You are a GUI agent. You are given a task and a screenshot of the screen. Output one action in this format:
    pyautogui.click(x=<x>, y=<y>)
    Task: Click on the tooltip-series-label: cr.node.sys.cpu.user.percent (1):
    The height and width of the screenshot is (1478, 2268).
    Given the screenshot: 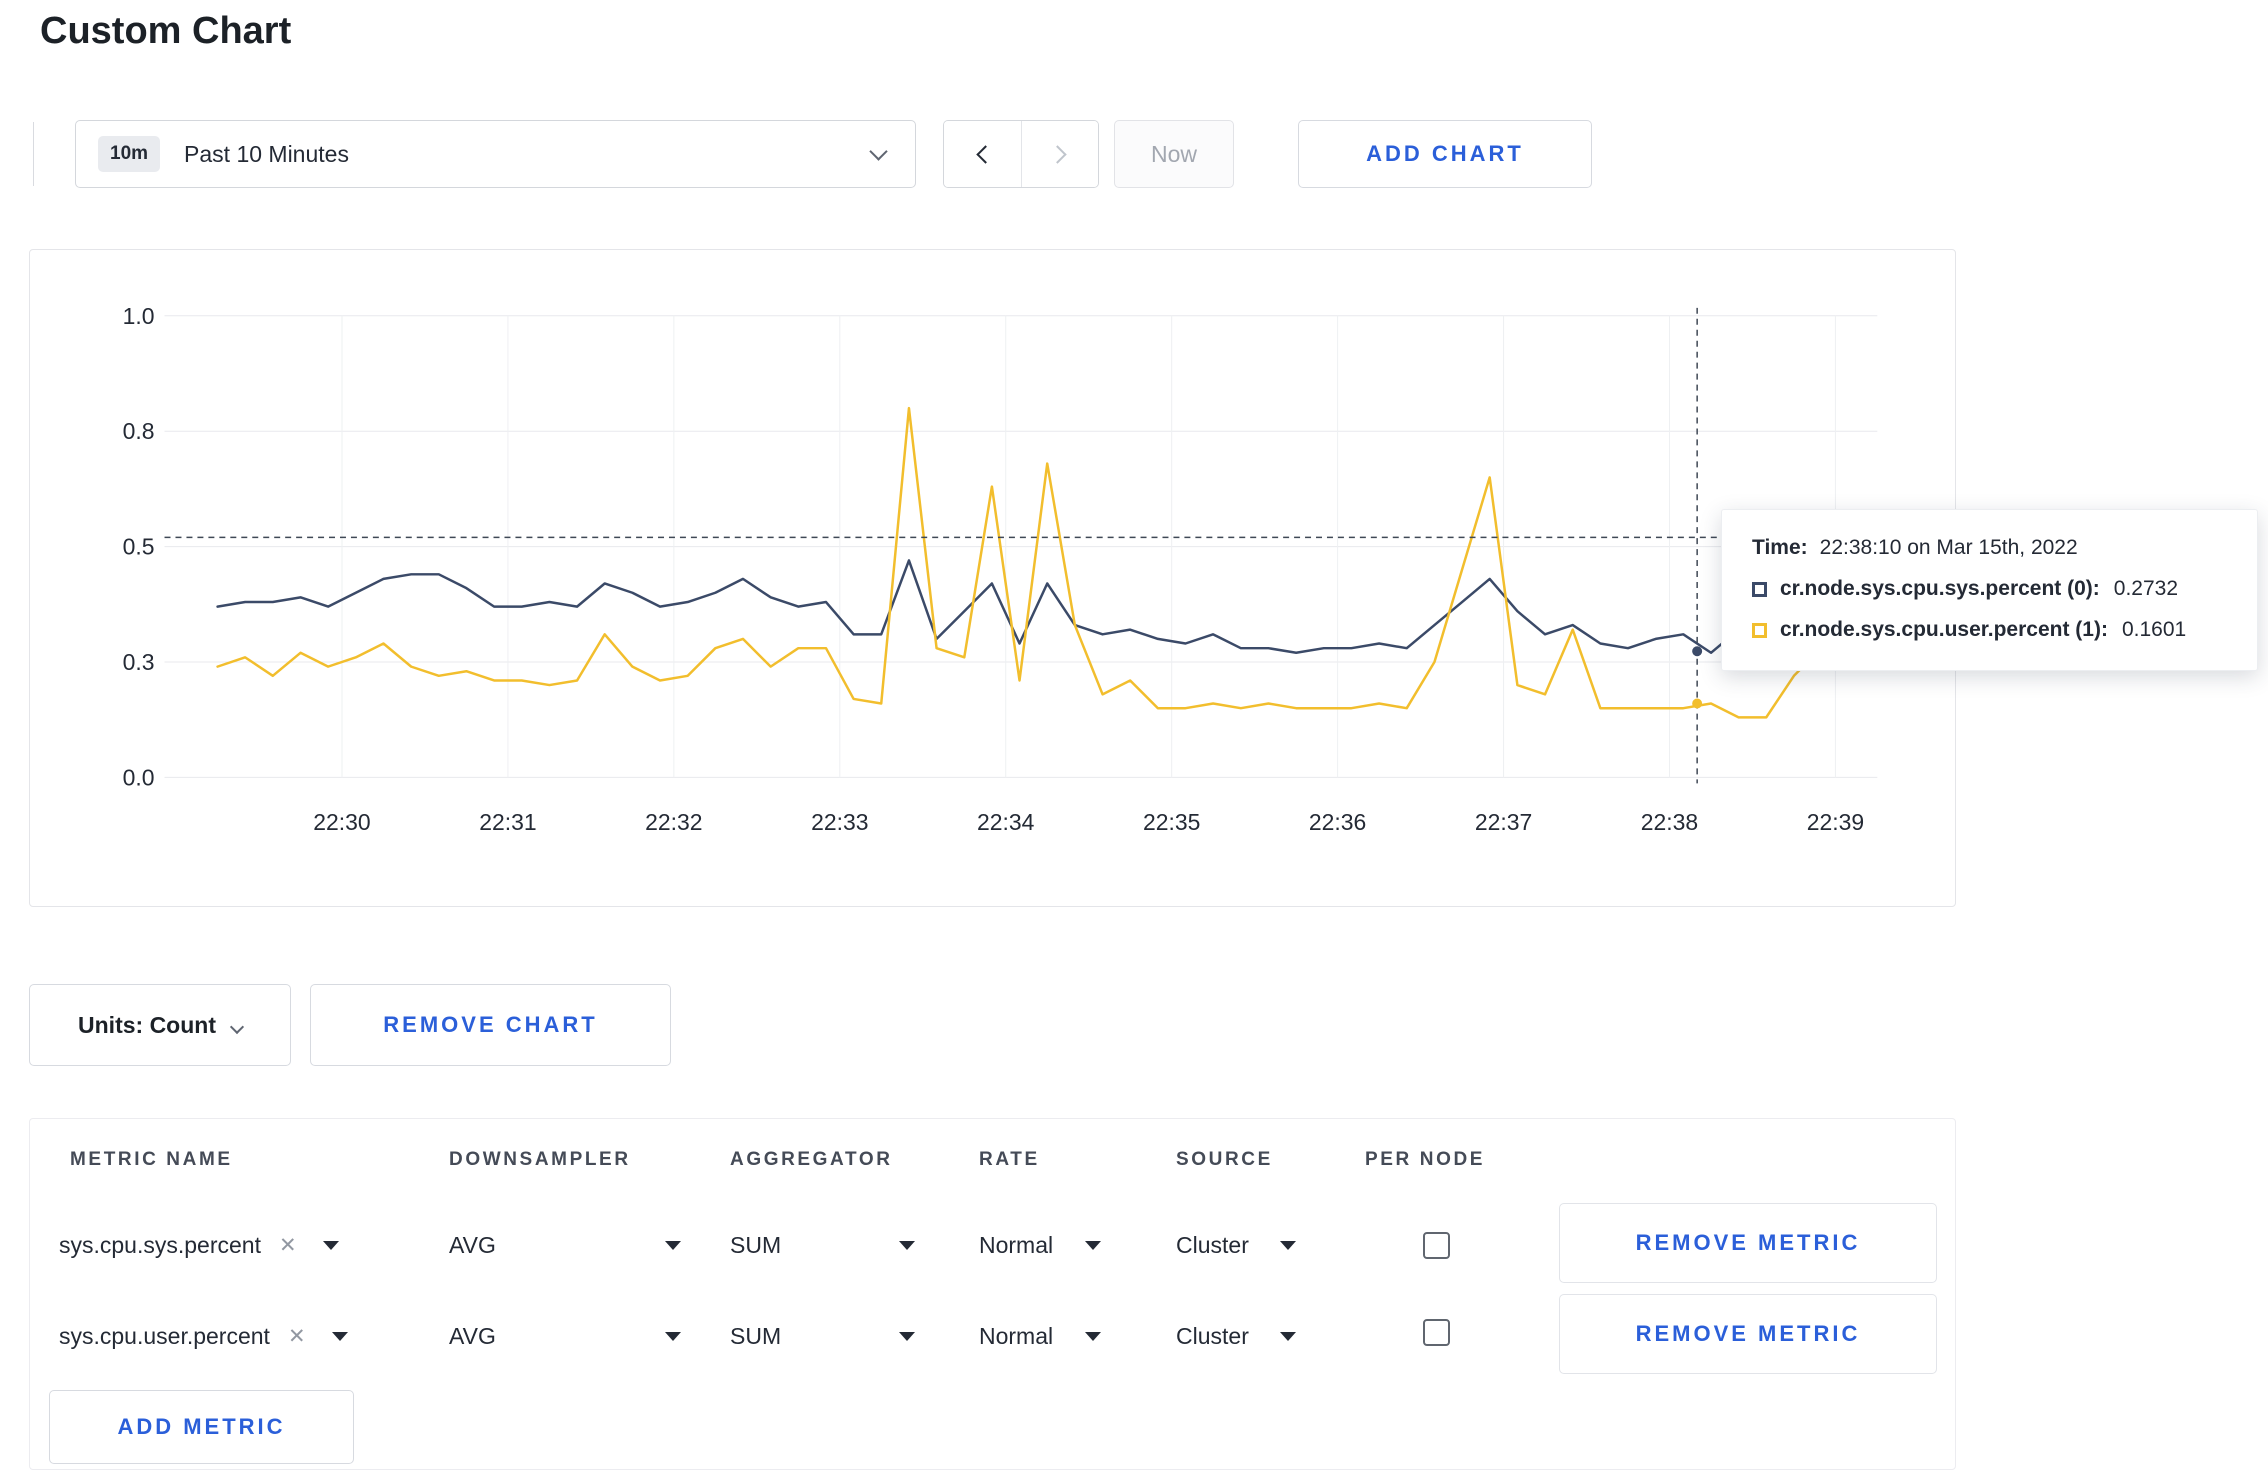 What is the action you would take?
    pyautogui.click(x=1944, y=629)
    